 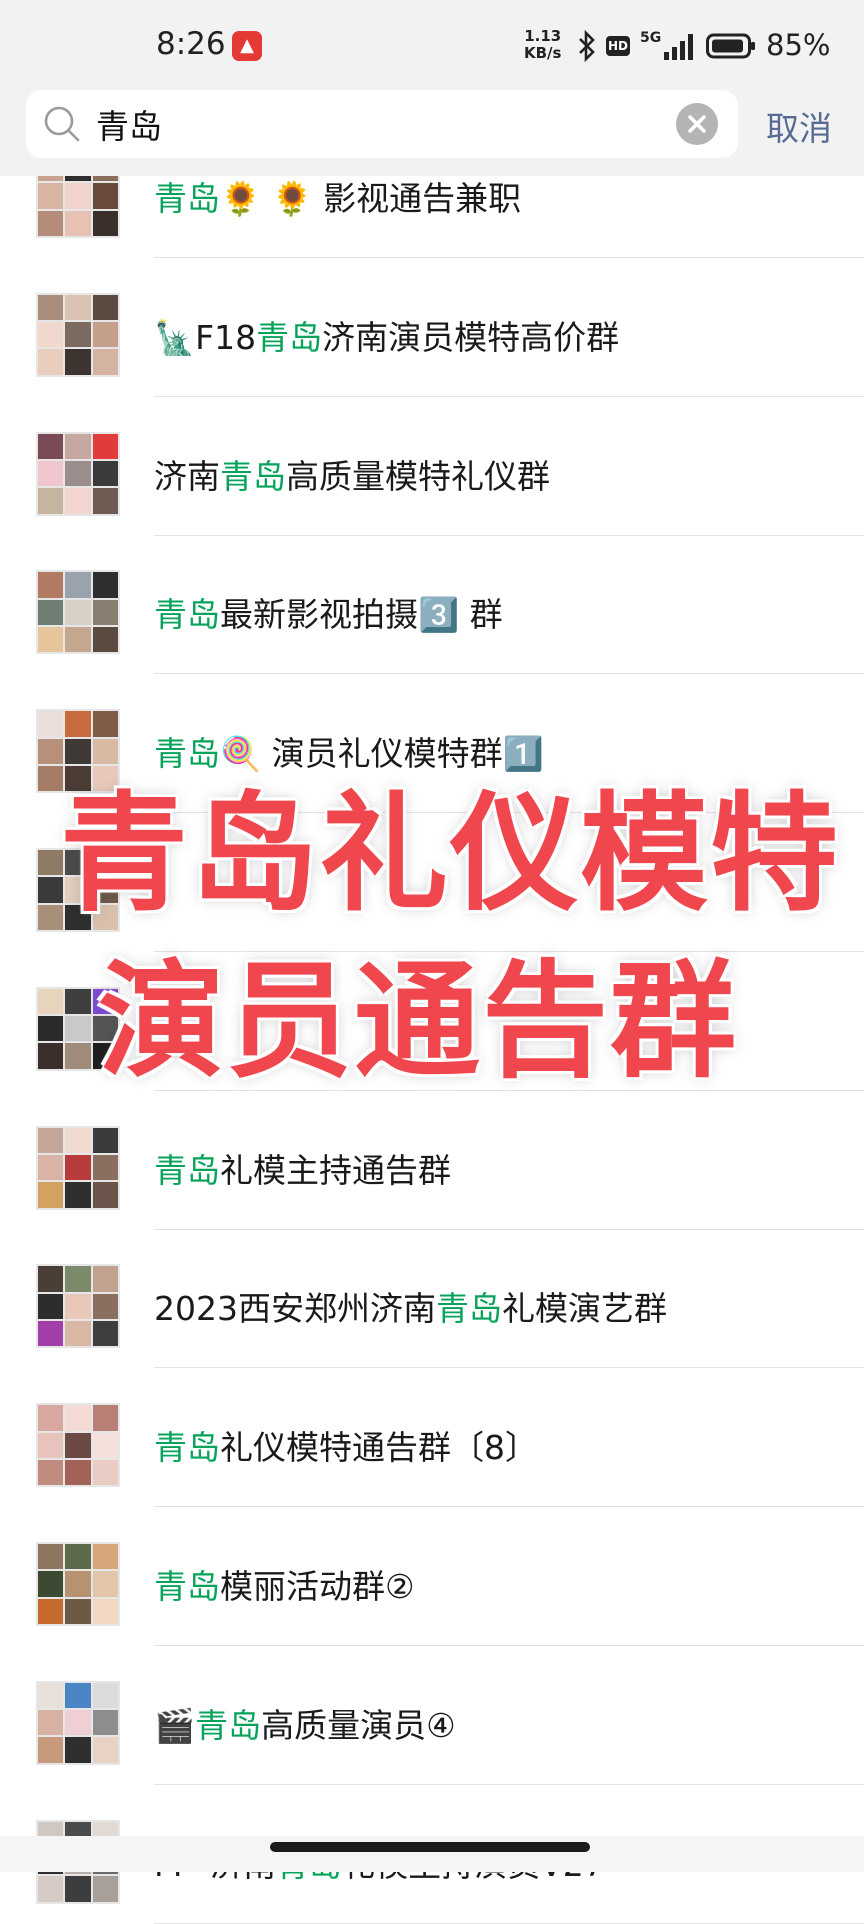 I want to click on search-result-row: 🎬青岛高质量演员④, so click(x=432, y=1716).